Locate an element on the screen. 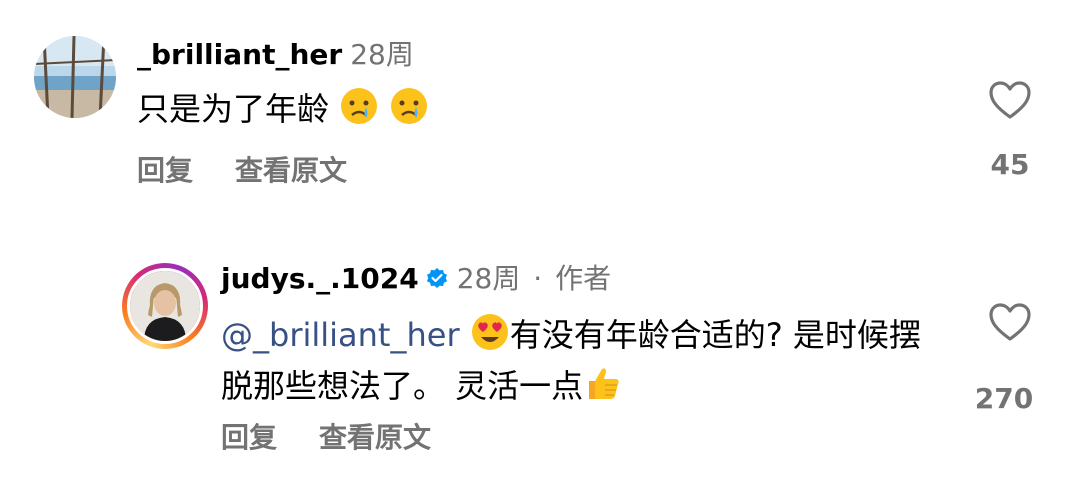 This screenshot has height=479, width=1080. comment-text: 只是为了年龄 is located at coordinates (283, 111).